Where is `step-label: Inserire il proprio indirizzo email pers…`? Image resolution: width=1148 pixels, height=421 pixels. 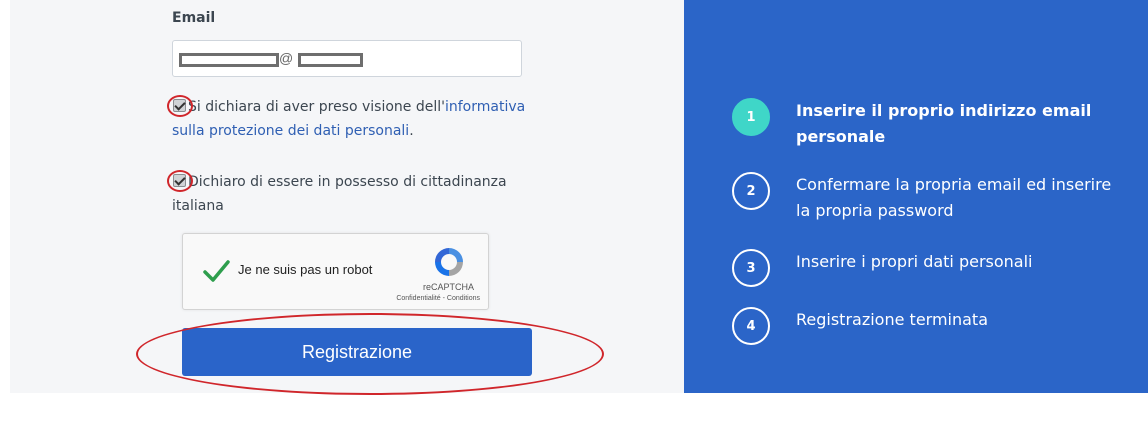 step-label: Inserire il proprio indirizzo email pers… is located at coordinates (944, 123).